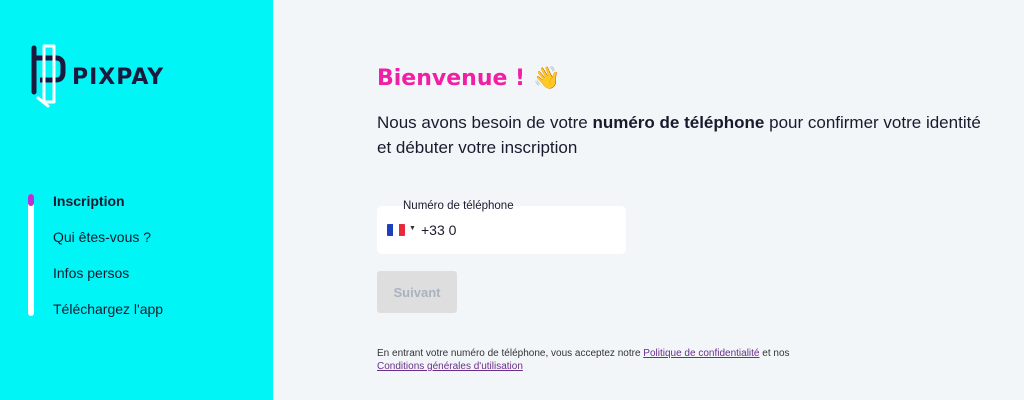 This screenshot has height=400, width=1024. What do you see at coordinates (485, 122) in the screenshot?
I see `intro-before: Nous avons besoin de votre` at bounding box center [485, 122].